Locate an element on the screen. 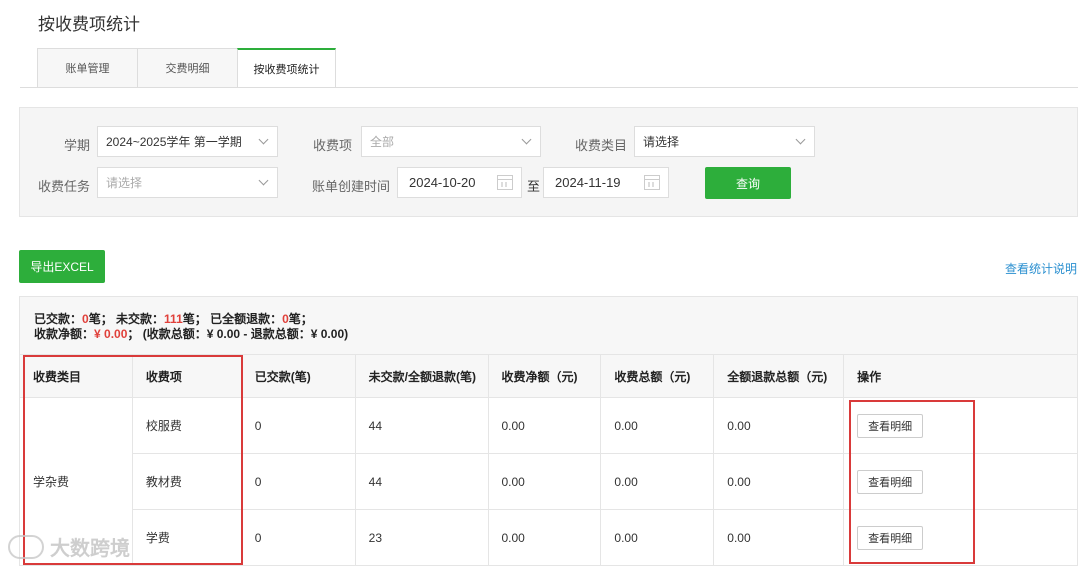 The width and height of the screenshot is (1080, 568). watermark-text: 大数跨境 is located at coordinates (90, 549).